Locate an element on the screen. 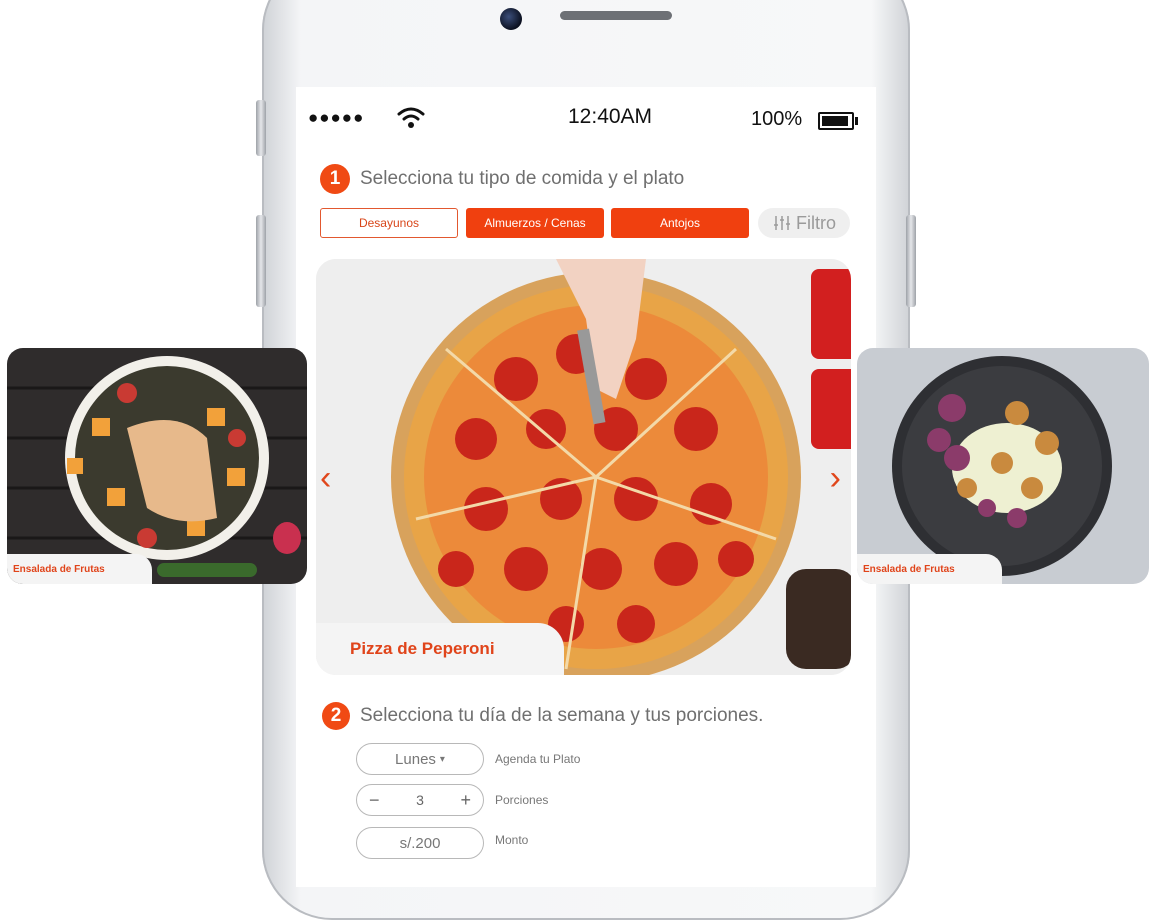 The height and width of the screenshot is (920, 1149). amount-field: s/.200 is located at coordinates (420, 843).